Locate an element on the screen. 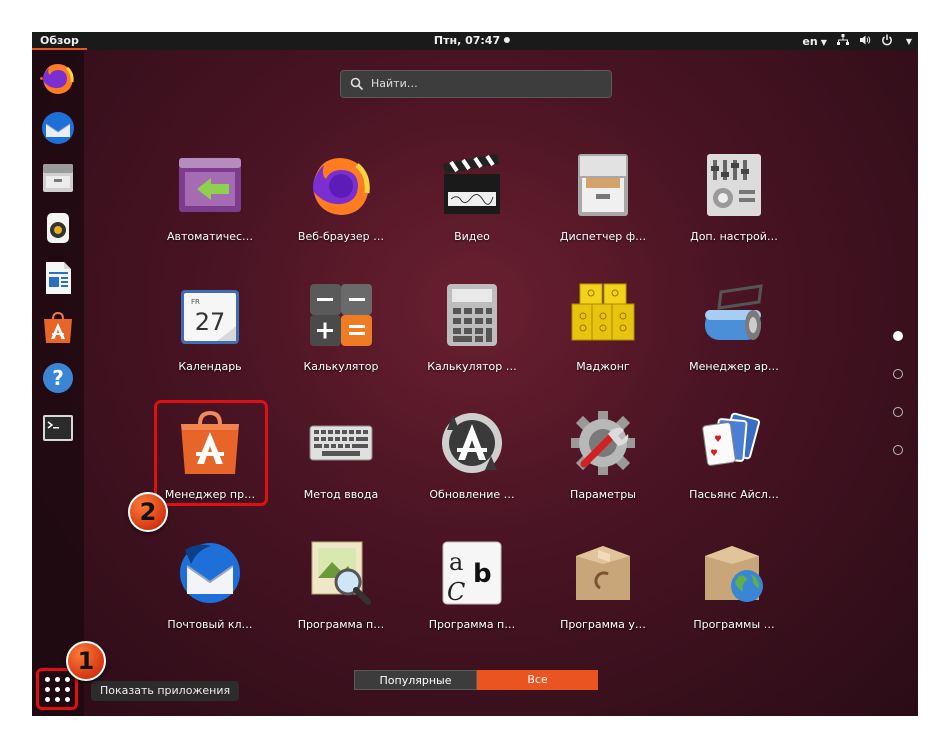 This screenshot has width=950, height=748. tweaks-icon is located at coordinates (734, 185).